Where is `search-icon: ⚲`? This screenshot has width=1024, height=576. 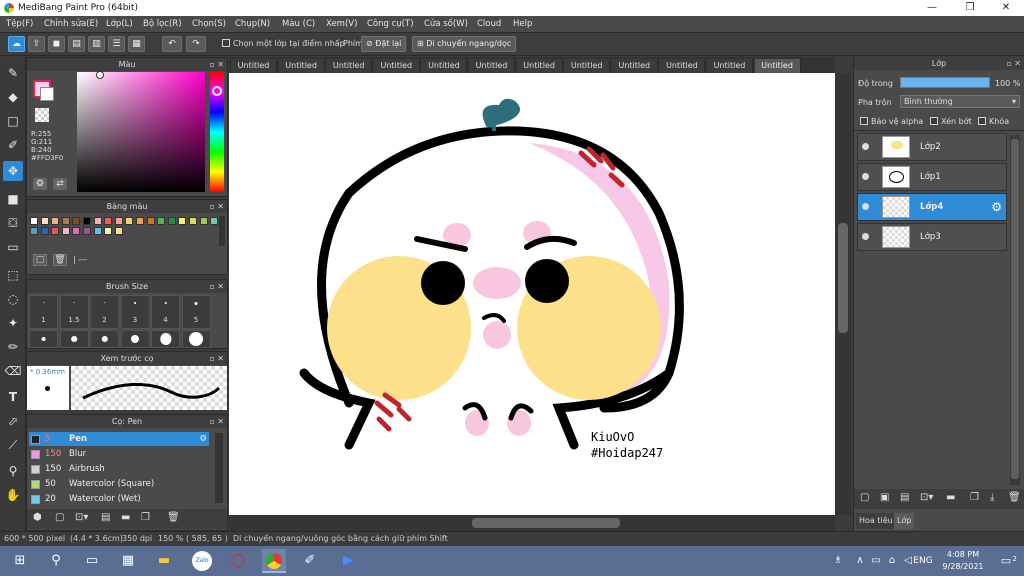
search-icon: ⚲ is located at coordinates (56, 561).